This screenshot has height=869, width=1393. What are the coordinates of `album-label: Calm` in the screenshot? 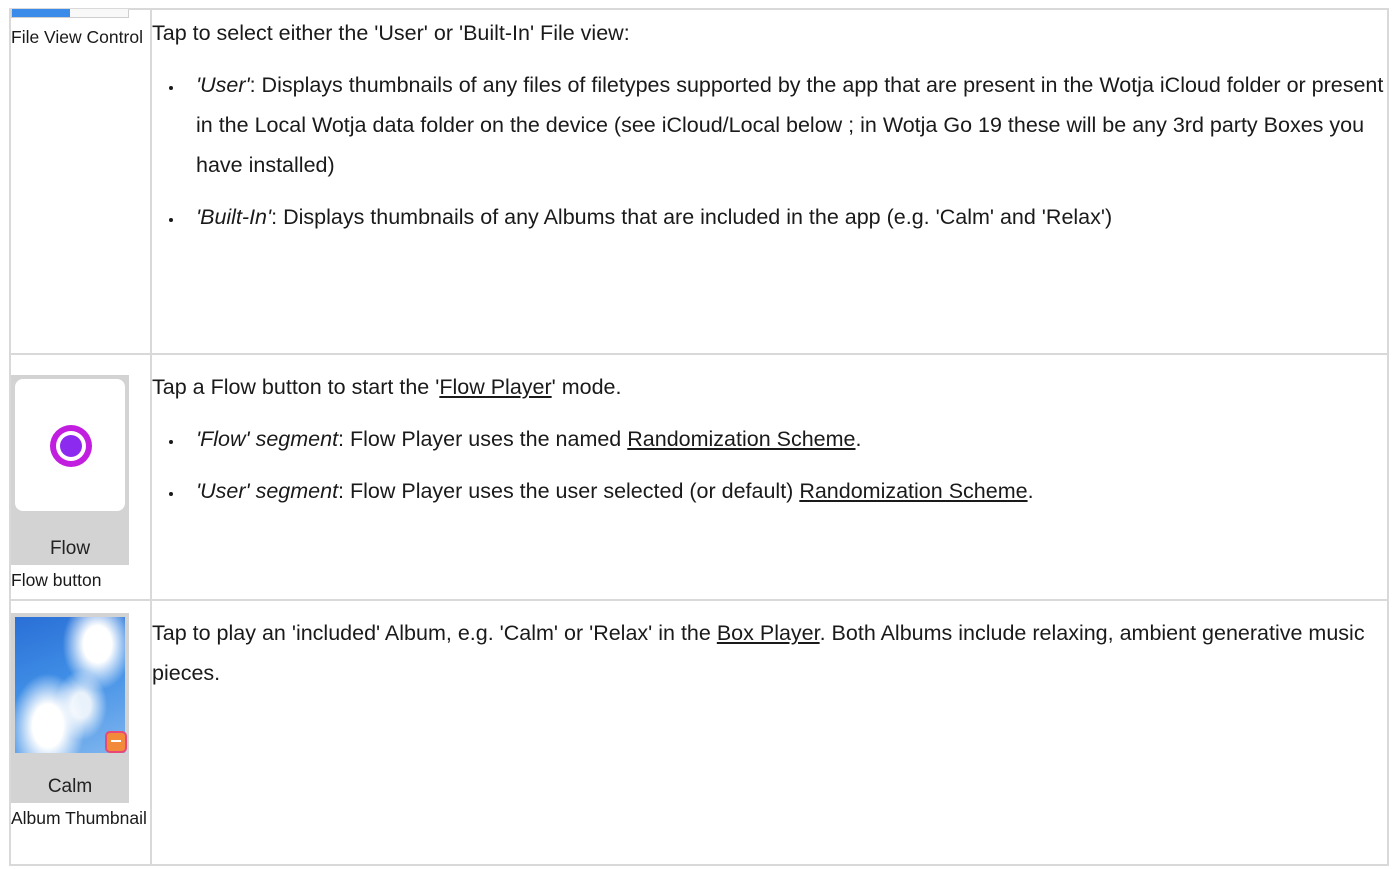 It's located at (70, 786).